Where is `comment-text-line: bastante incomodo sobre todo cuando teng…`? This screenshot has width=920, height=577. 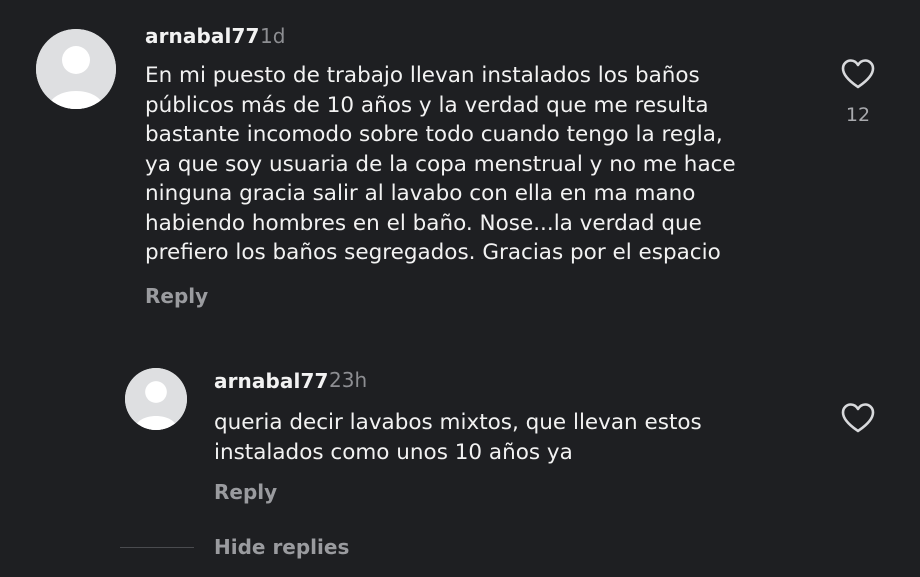
comment-text-line: bastante incomodo sobre todo cuando teng… is located at coordinates (434, 134).